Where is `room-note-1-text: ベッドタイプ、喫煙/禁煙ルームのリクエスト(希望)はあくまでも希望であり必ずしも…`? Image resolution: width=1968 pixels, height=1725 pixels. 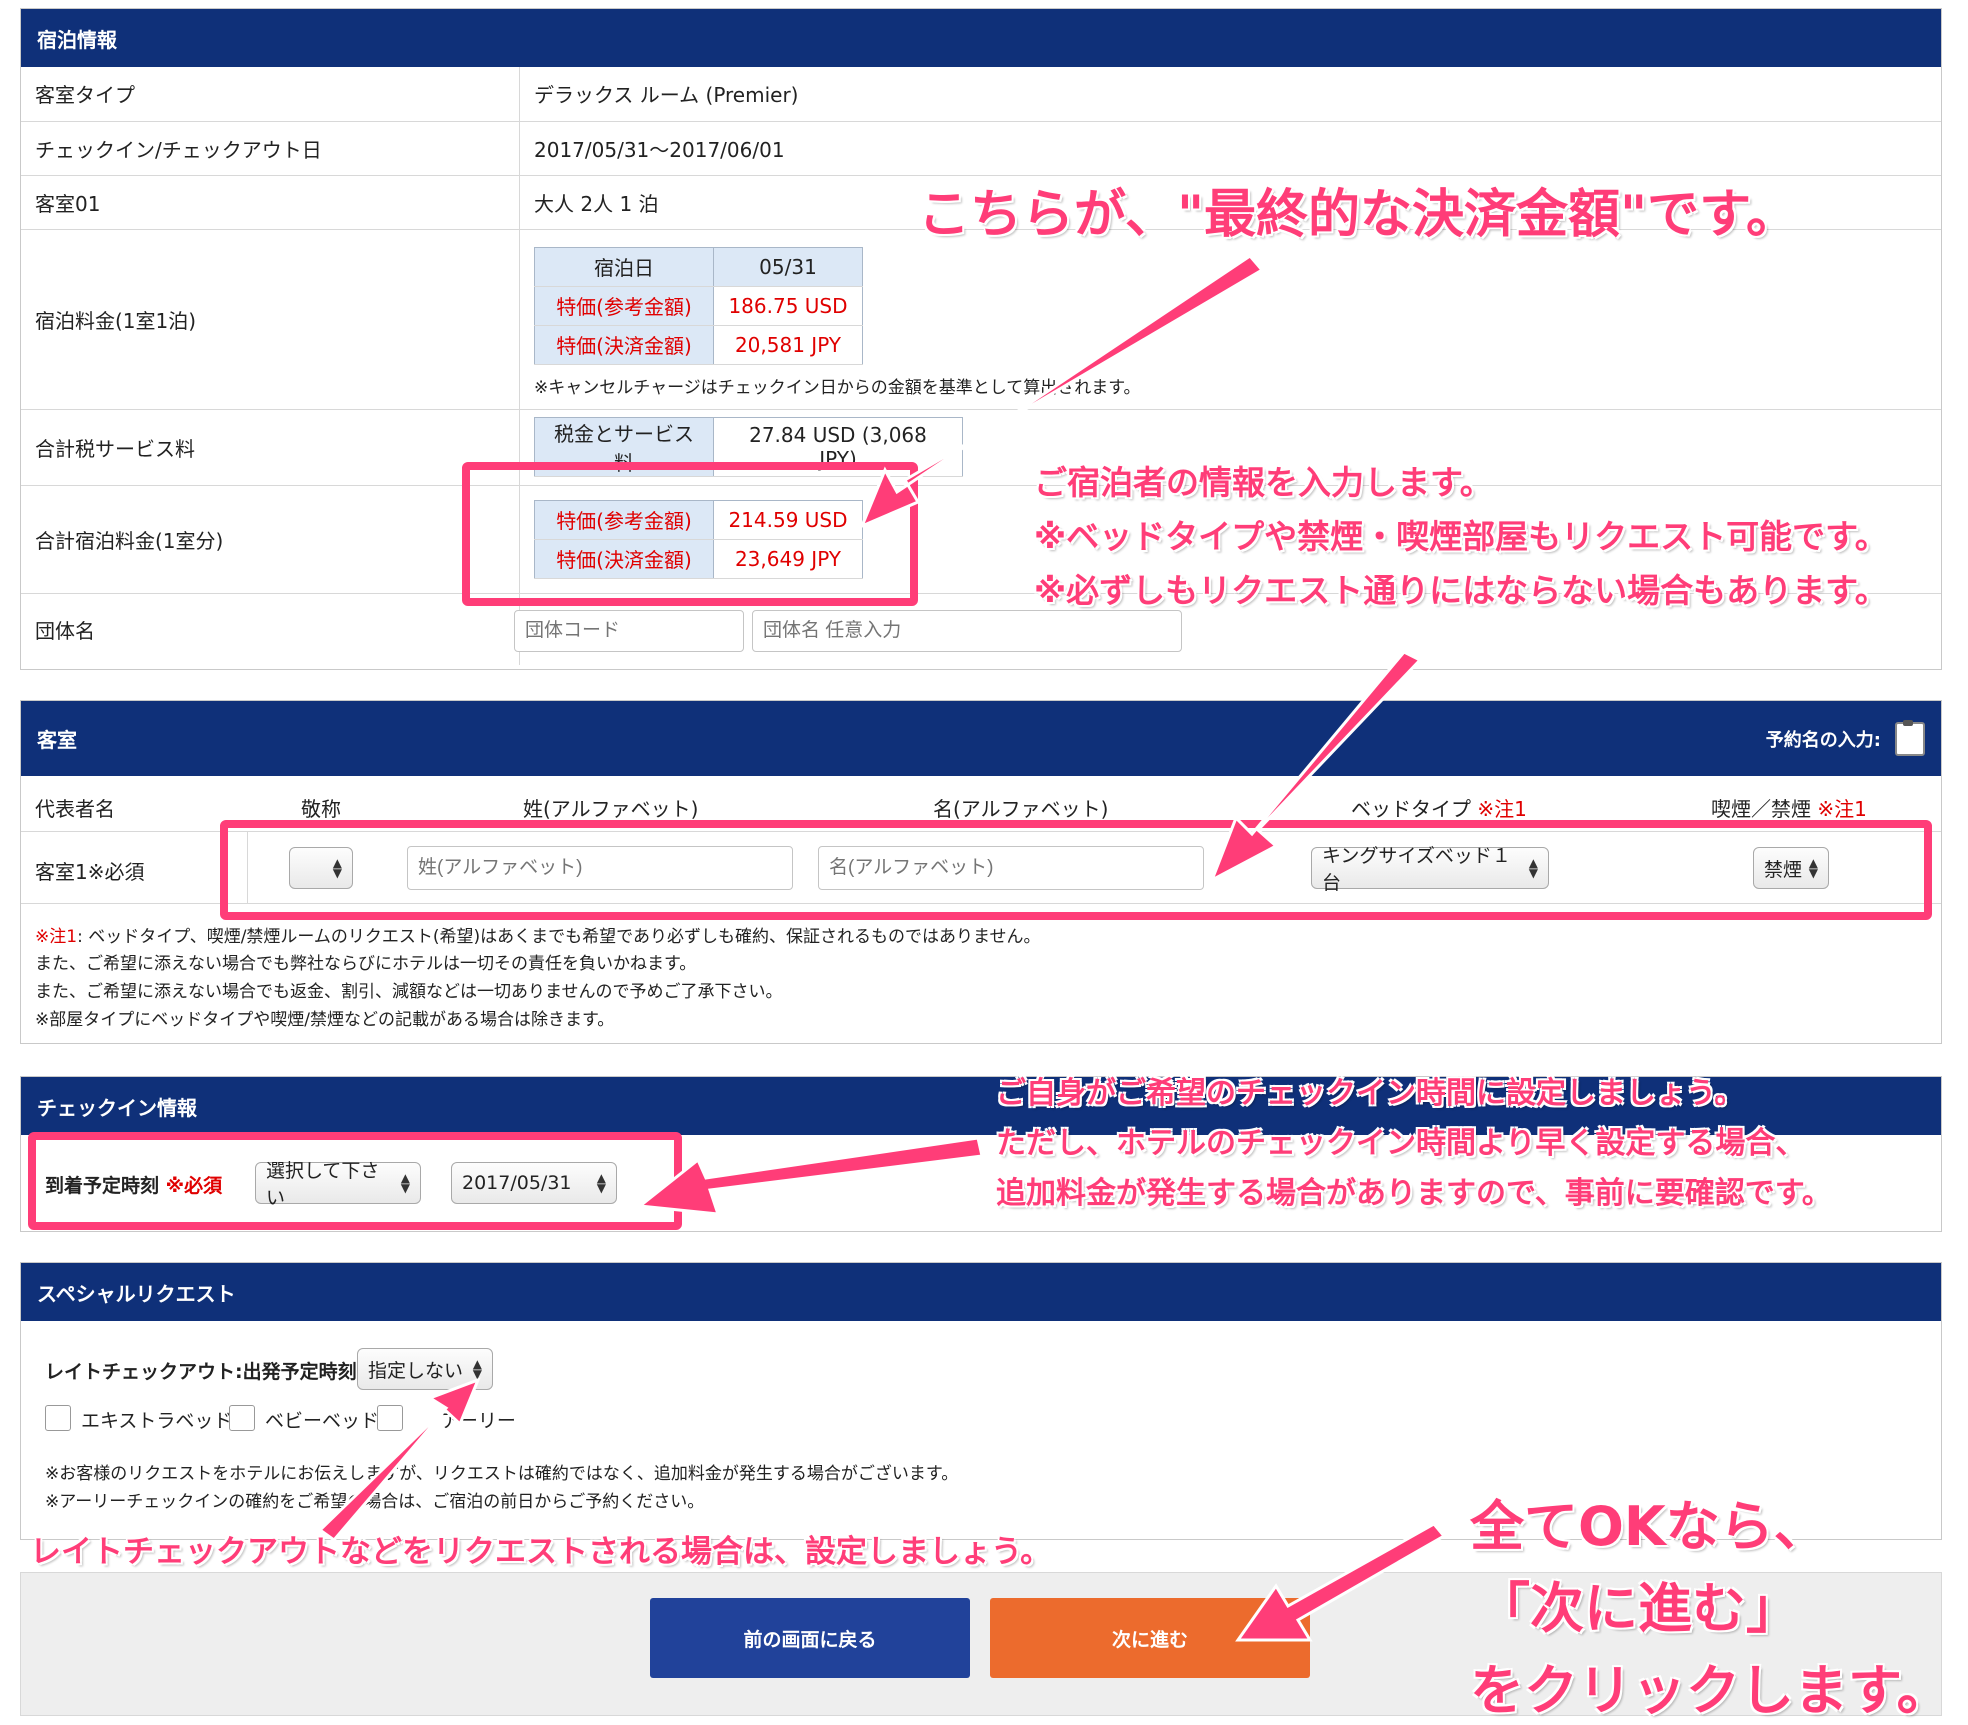
room-note-1-text: ベッドタイプ、喫煙/禁煙ルームのリクエスト(希望)はあくまでも希望であり必ずしも… is located at coordinates (564, 937).